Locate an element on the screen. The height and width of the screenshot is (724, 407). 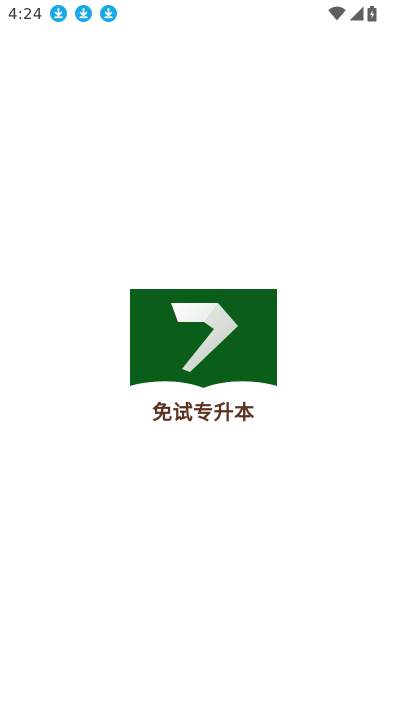
app-name-label: 免试专升本 is located at coordinates (203, 412).